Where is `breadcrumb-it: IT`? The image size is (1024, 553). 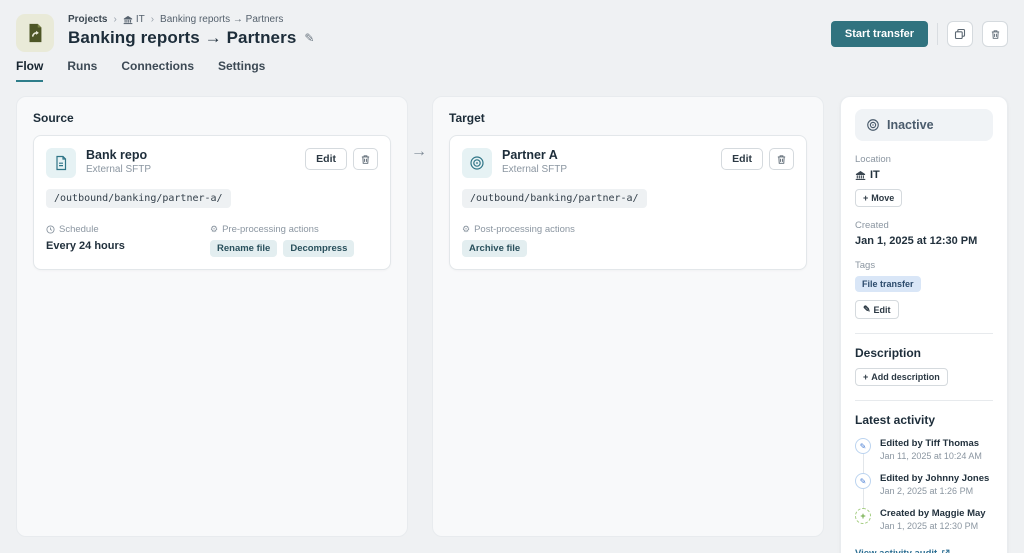 breadcrumb-it: IT is located at coordinates (134, 19).